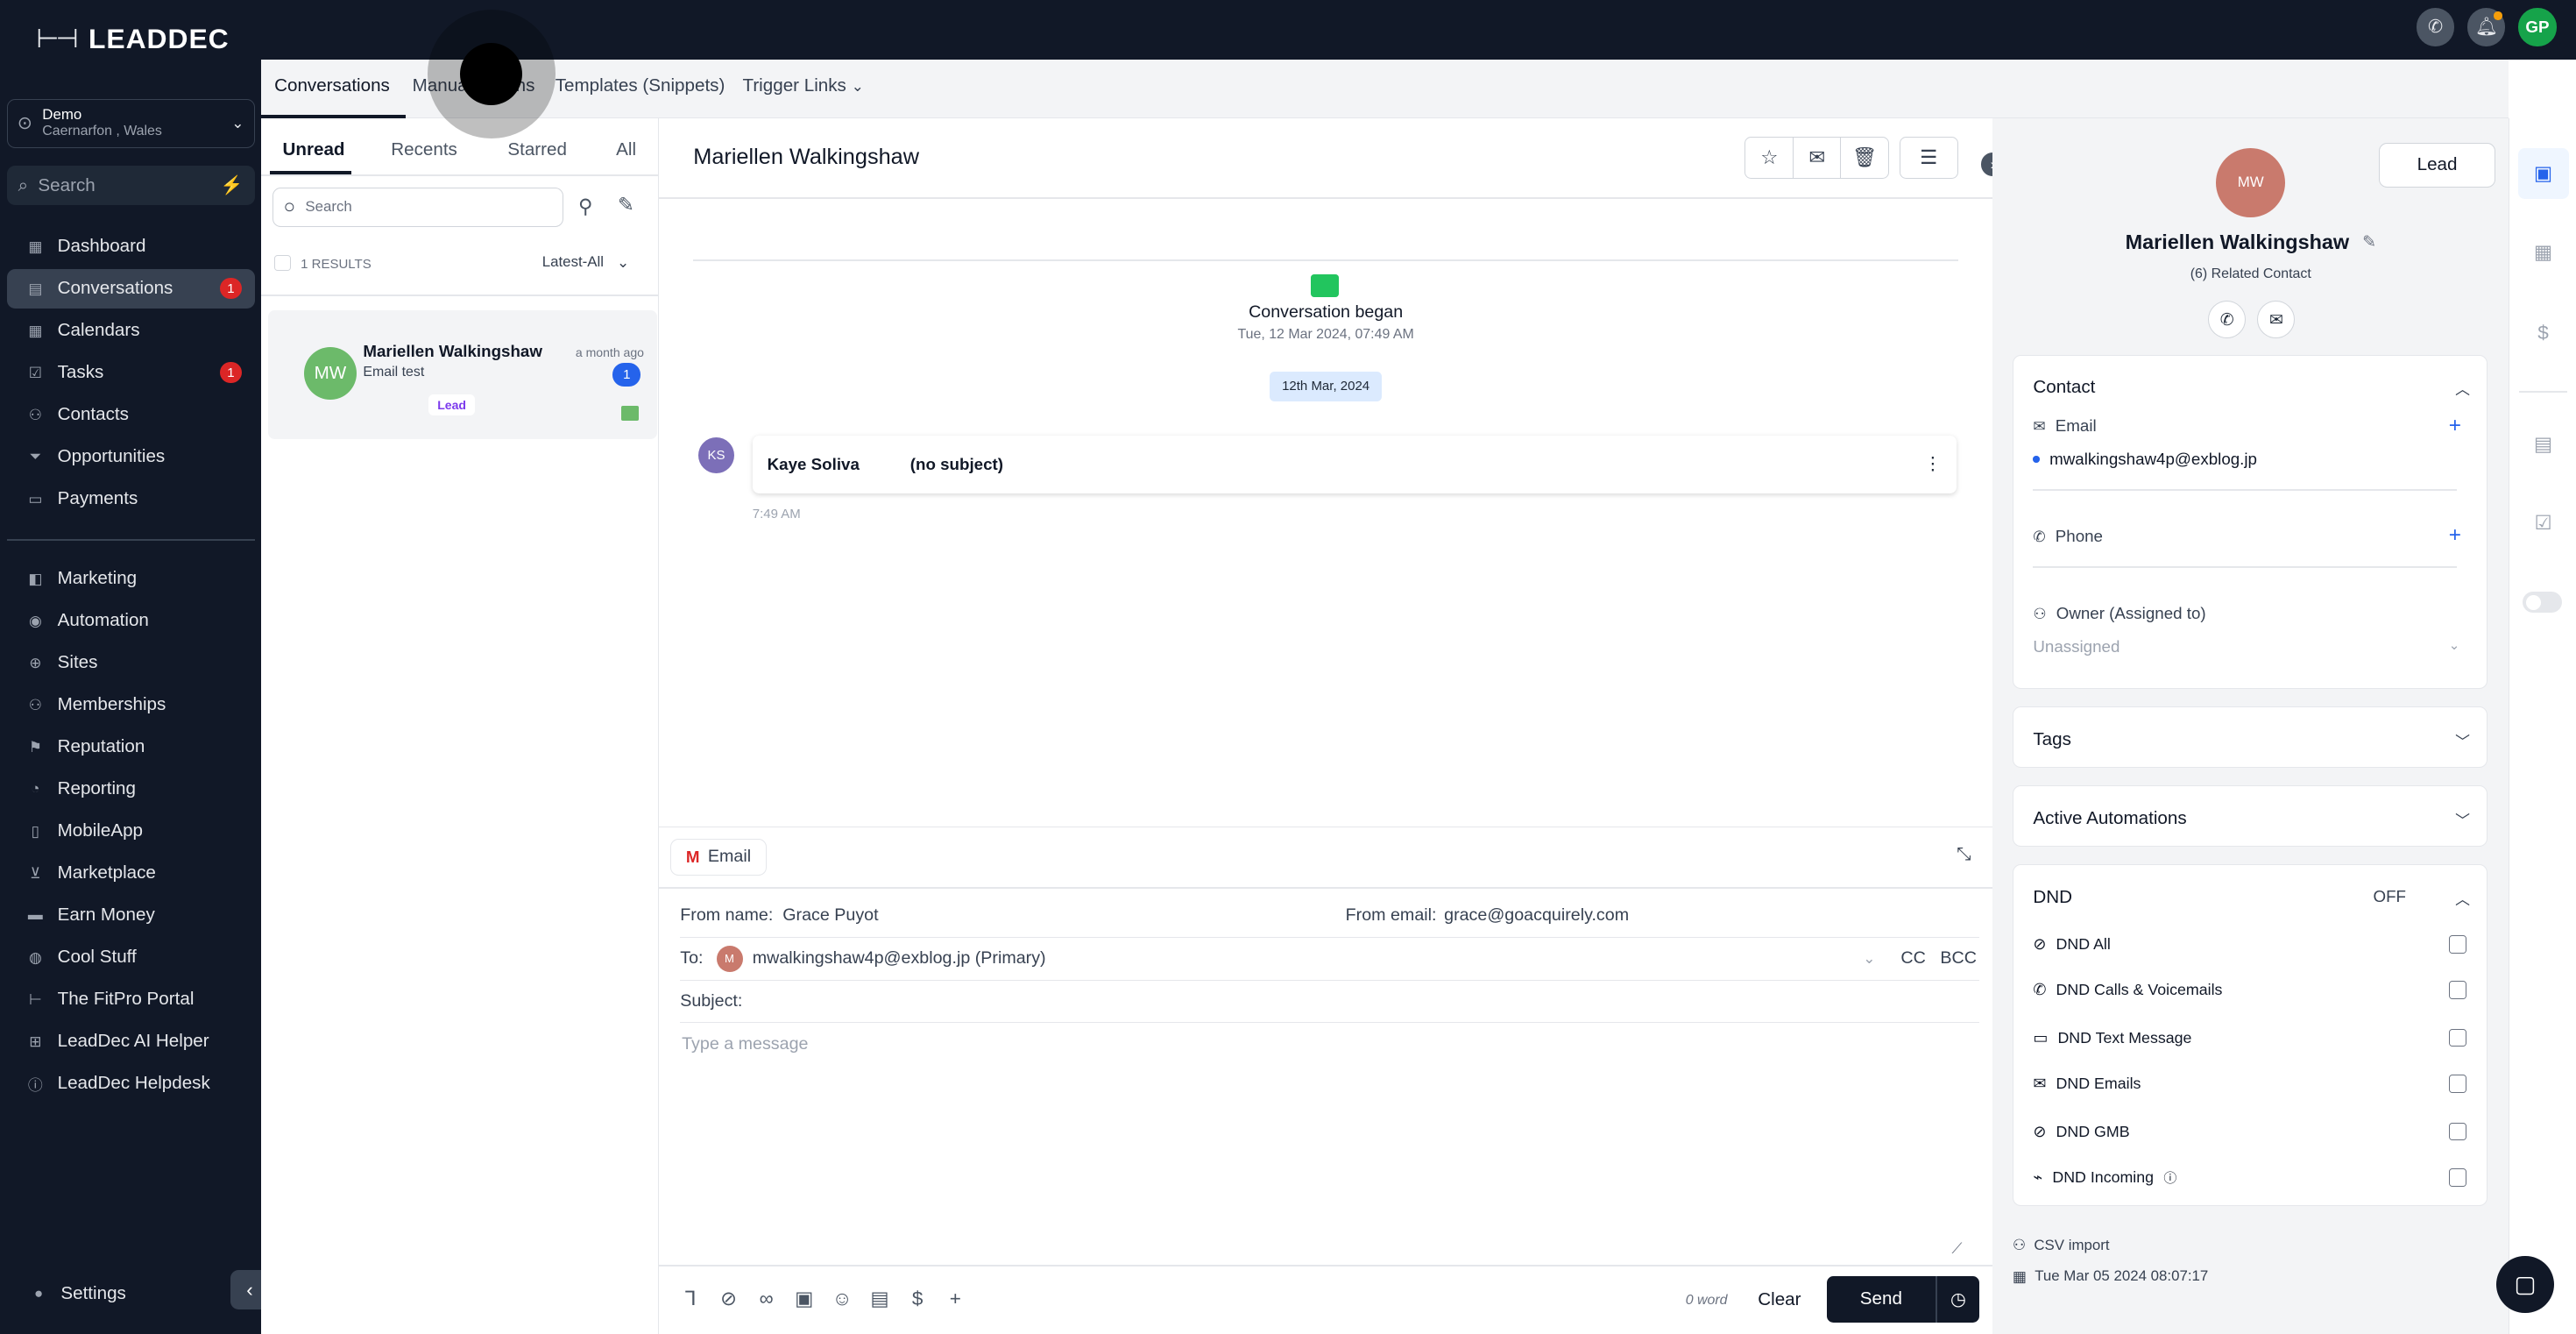  What do you see at coordinates (2543, 523) in the screenshot?
I see `task-check-icon: ☑` at bounding box center [2543, 523].